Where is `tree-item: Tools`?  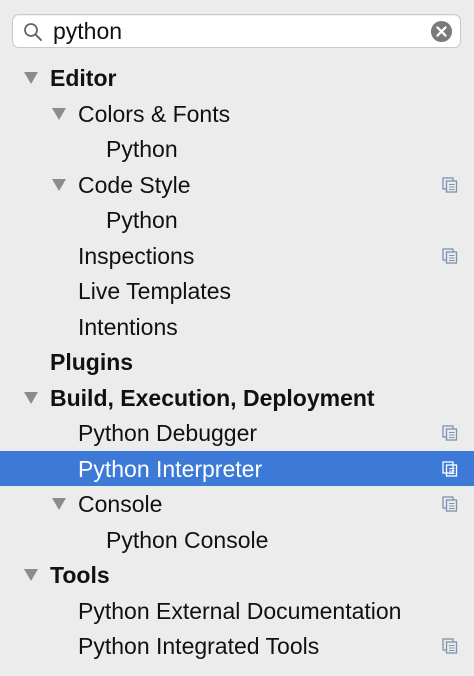 tree-item: Tools is located at coordinates (237, 575).